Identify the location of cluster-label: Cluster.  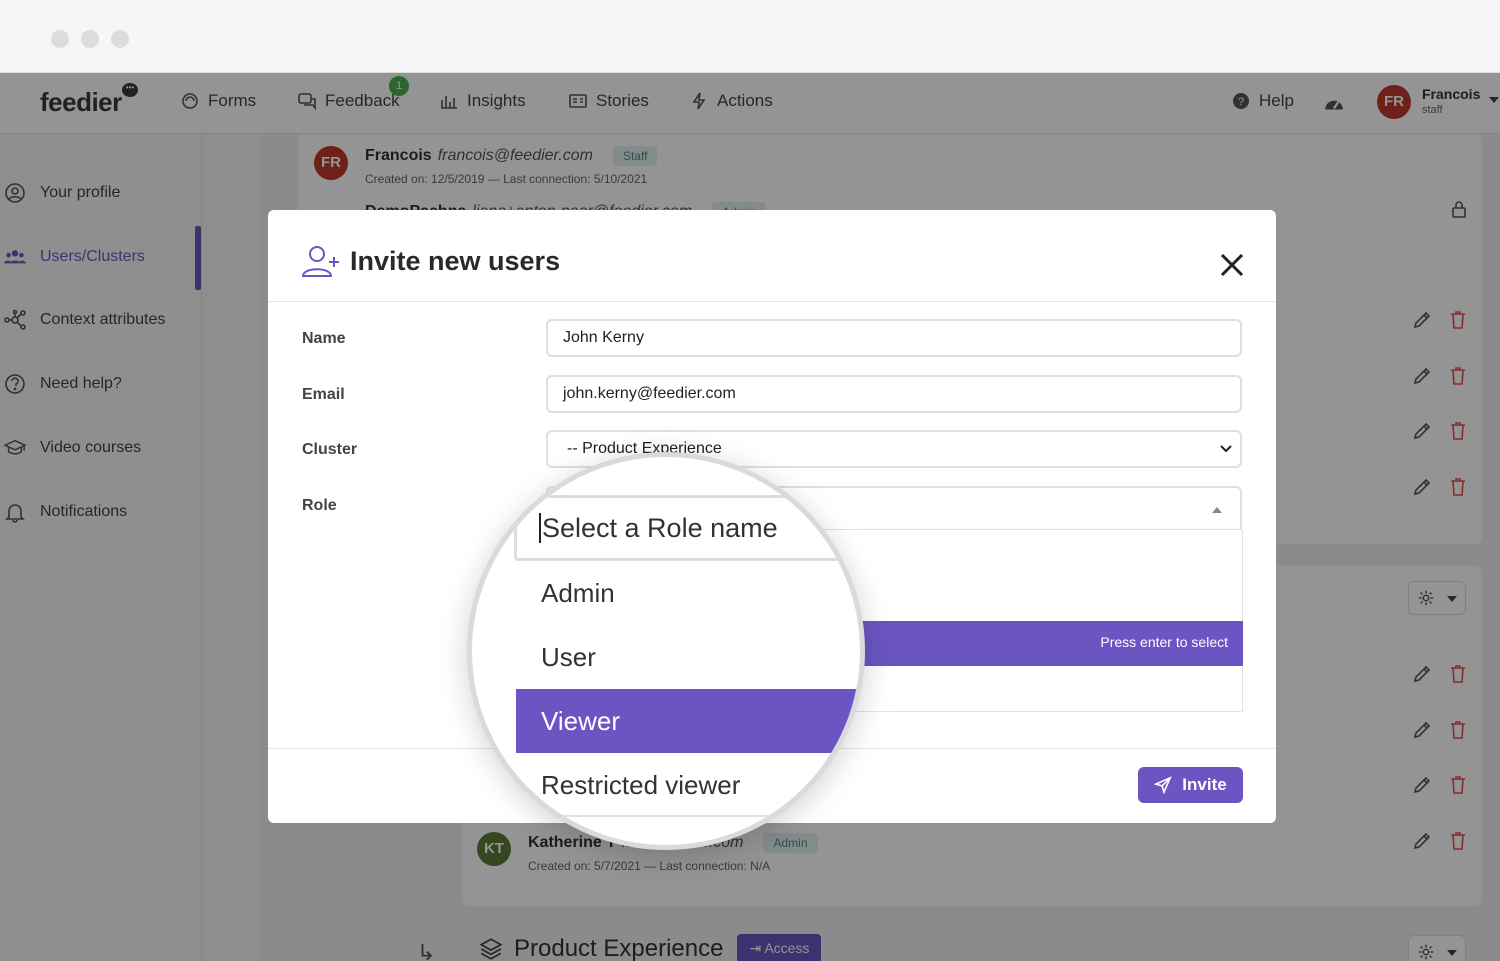
(329, 450).